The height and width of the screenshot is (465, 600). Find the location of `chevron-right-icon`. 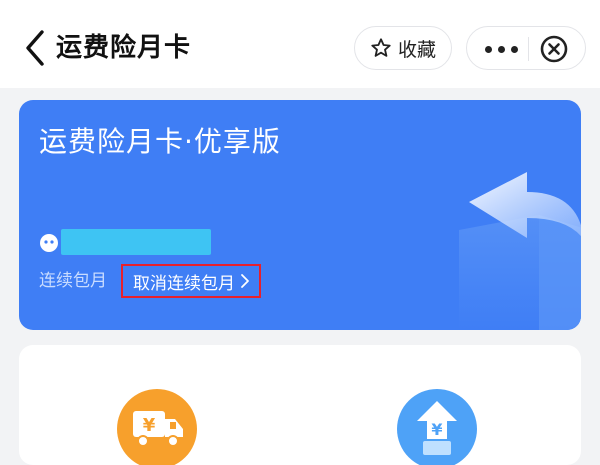

chevron-right-icon is located at coordinates (245, 281).